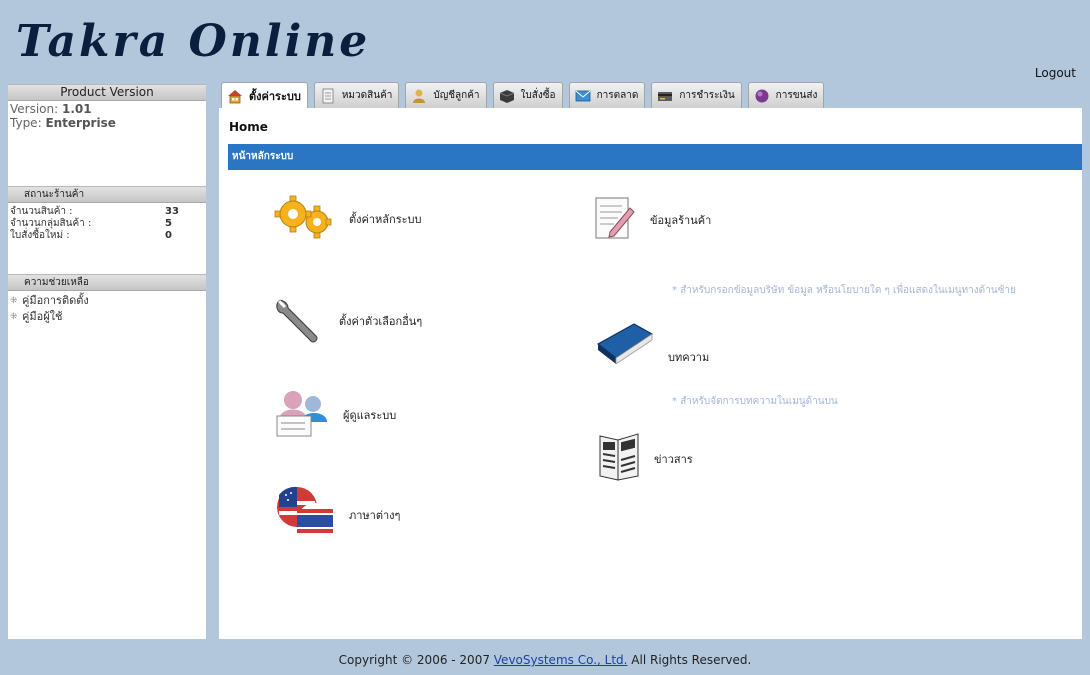 Image resolution: width=1090 pixels, height=675 pixels. I want to click on app-logo: Takra Online, so click(193, 41).